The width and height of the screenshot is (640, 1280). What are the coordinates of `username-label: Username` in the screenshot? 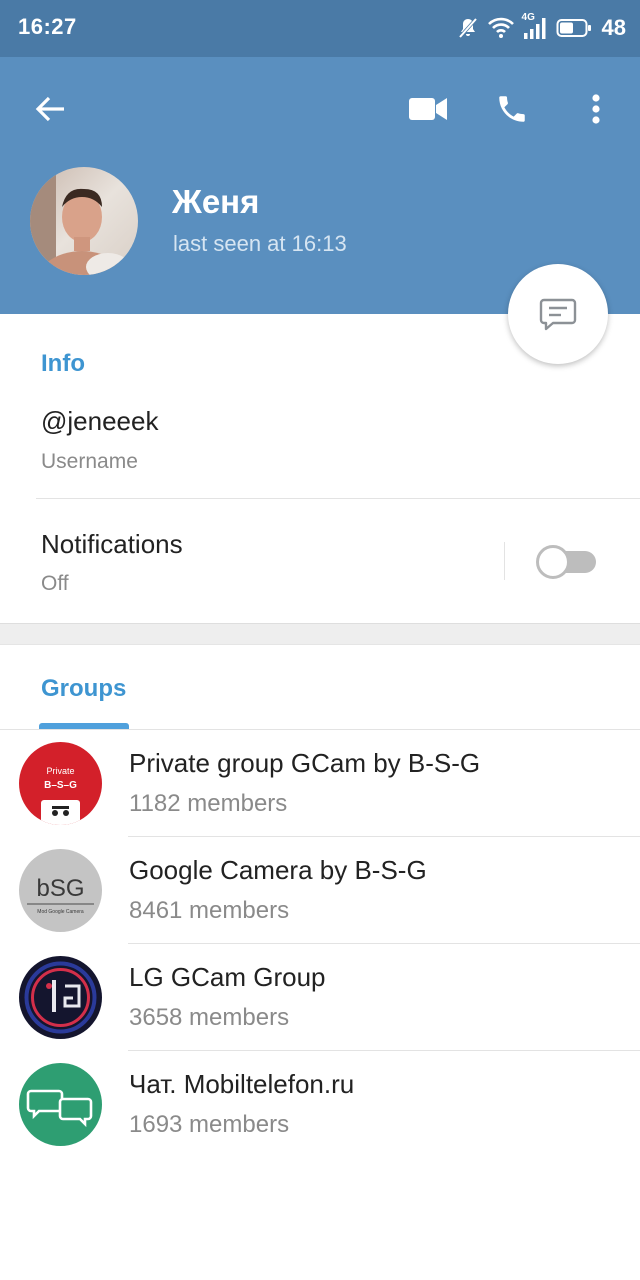 It's located at (89, 461).